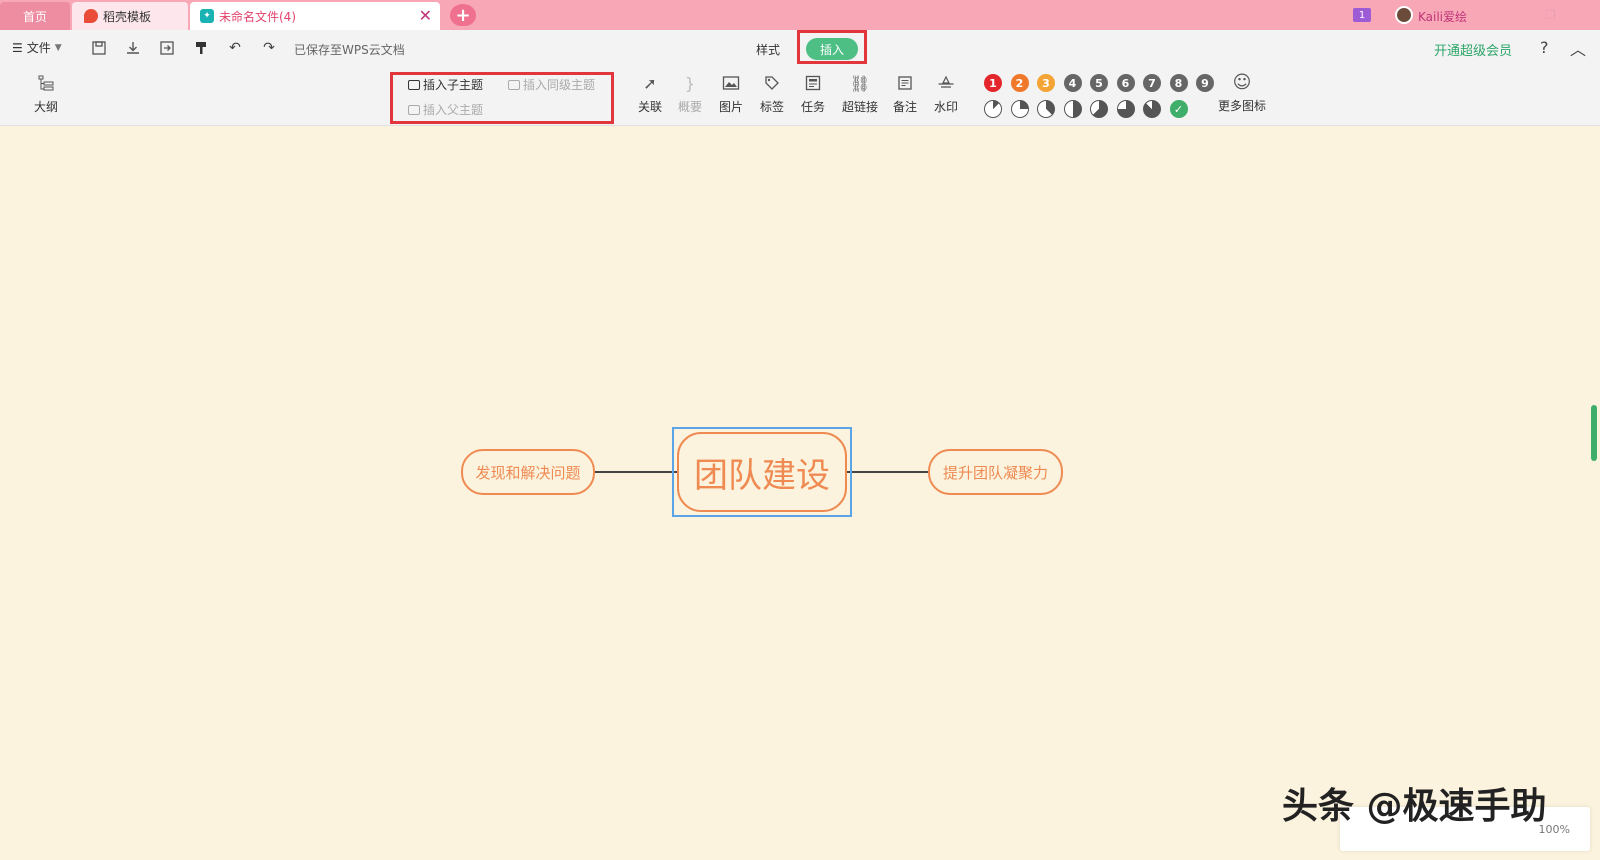 The image size is (1600, 860). What do you see at coordinates (1046, 109) in the screenshot?
I see `progress-3-8-icon` at bounding box center [1046, 109].